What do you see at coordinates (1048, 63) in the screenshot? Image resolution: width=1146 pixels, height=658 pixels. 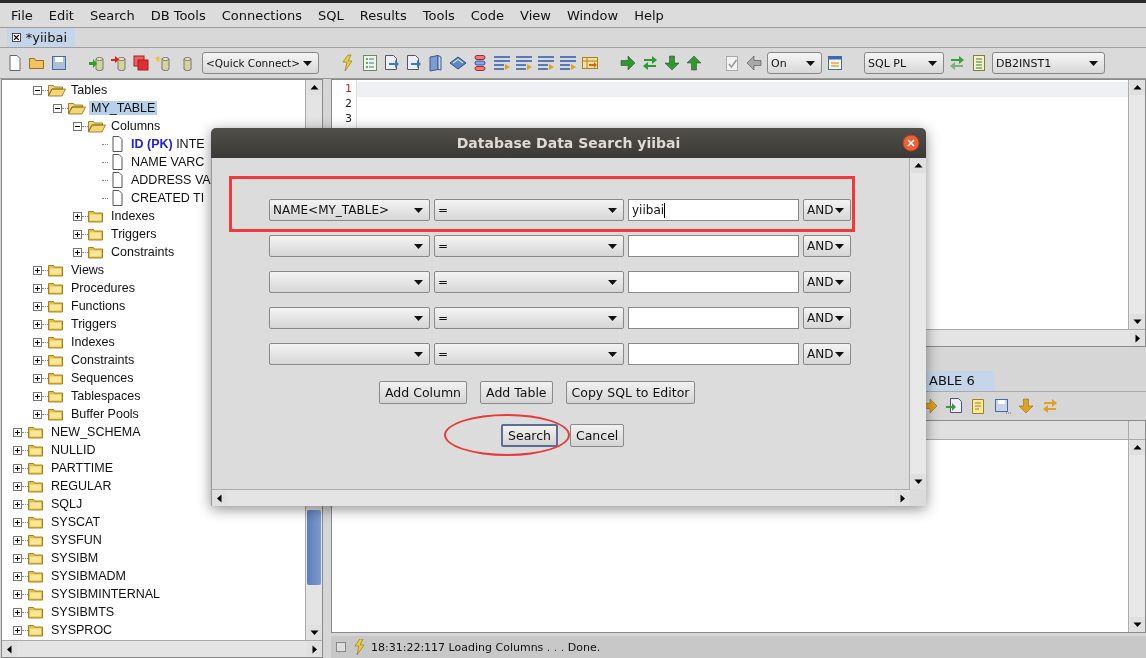 I see `database-dropdown: DB2INST1` at bounding box center [1048, 63].